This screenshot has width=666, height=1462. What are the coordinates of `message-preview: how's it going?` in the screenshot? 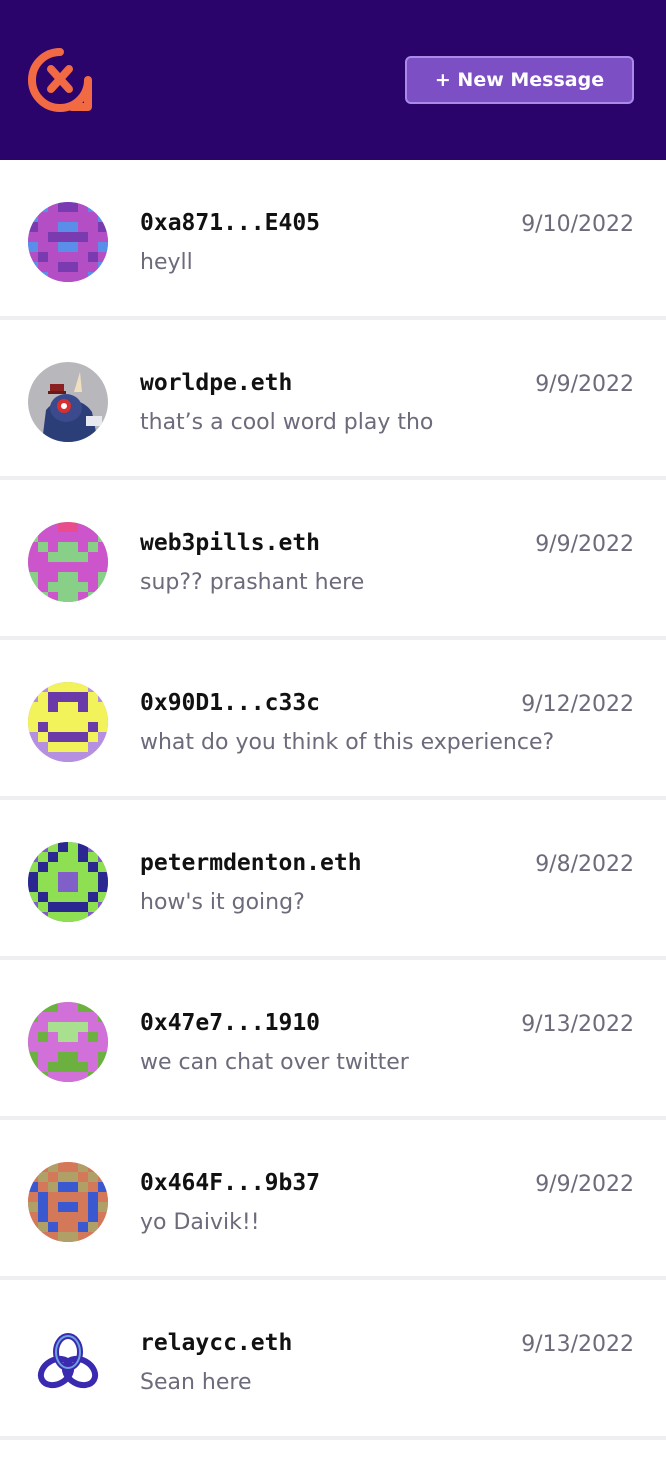 It's located at (222, 902).